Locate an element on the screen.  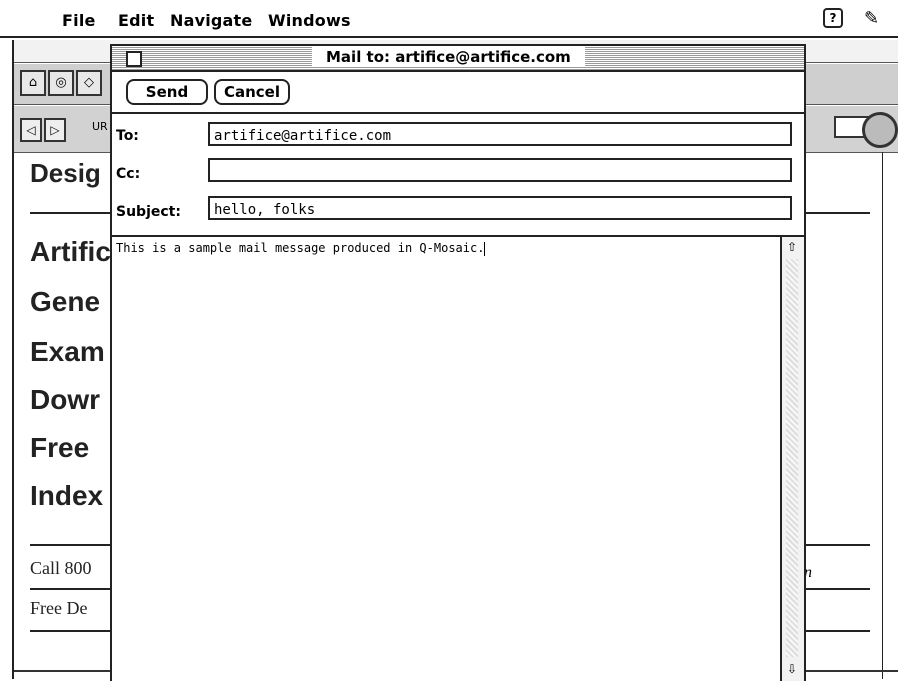
page-link-download: Dowr is located at coordinates (65, 400).